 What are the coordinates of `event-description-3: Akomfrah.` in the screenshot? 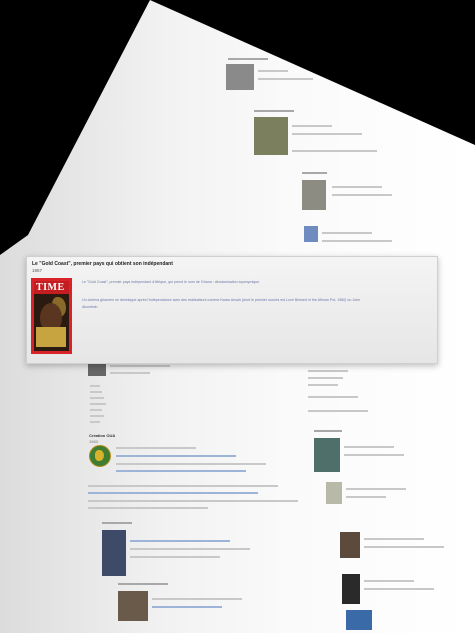 It's located at (90, 307).